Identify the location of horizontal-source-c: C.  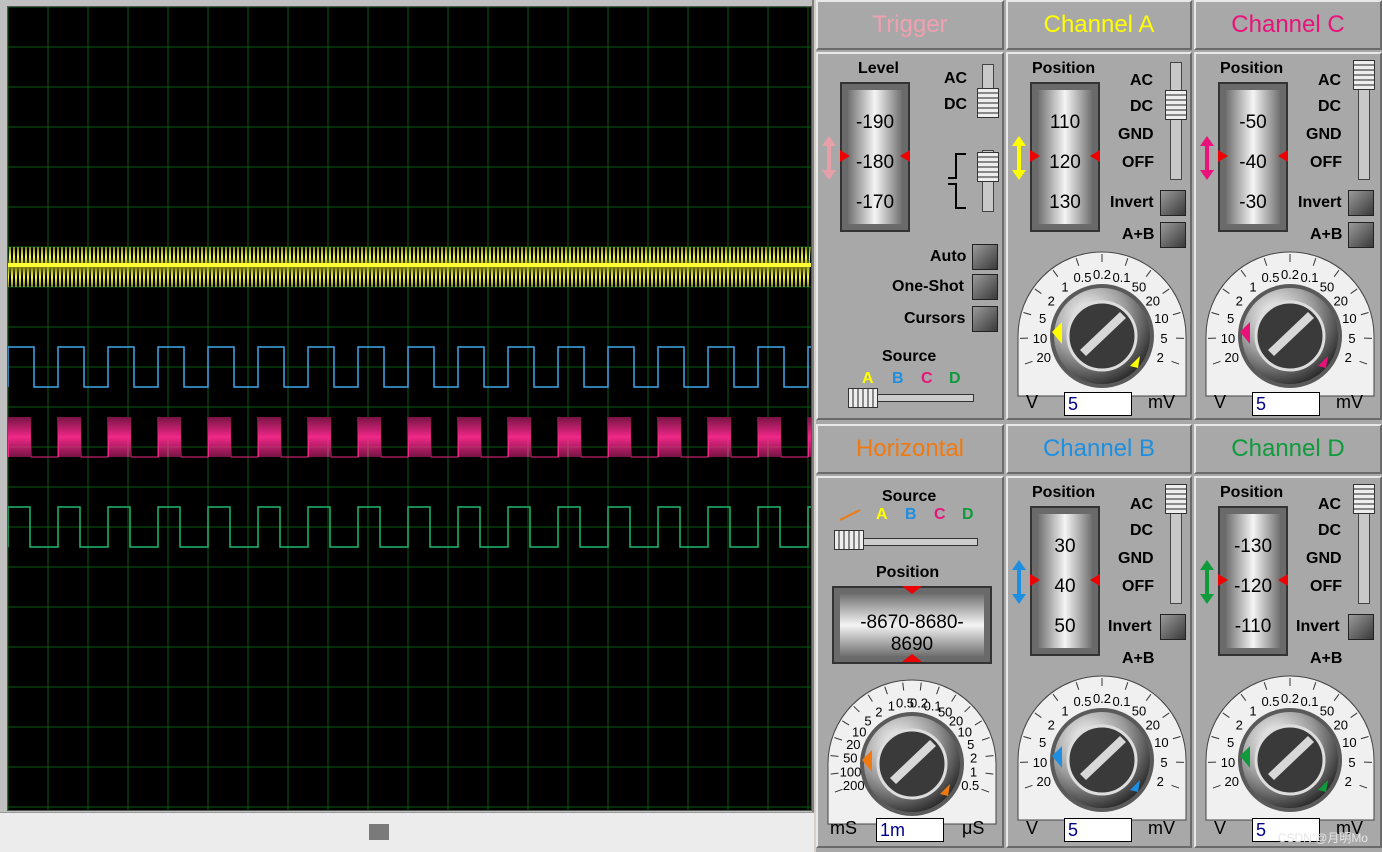
(940, 514).